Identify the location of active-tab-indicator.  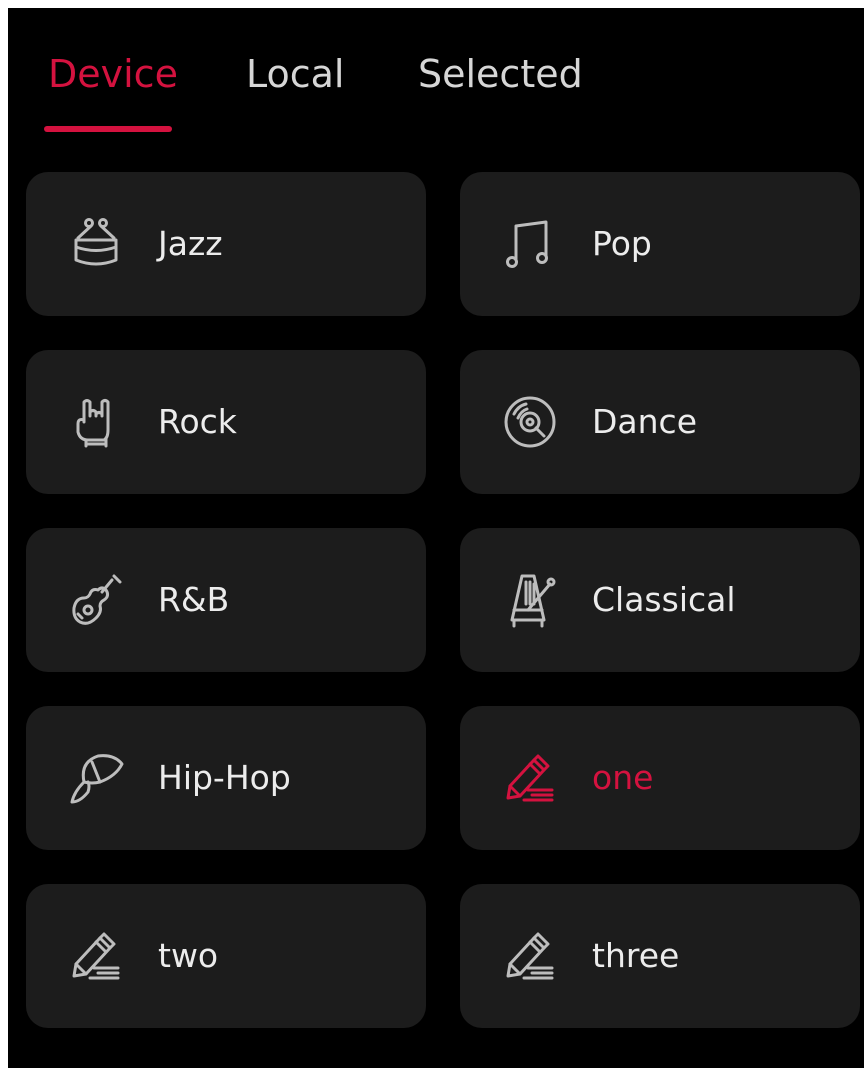
(108, 129).